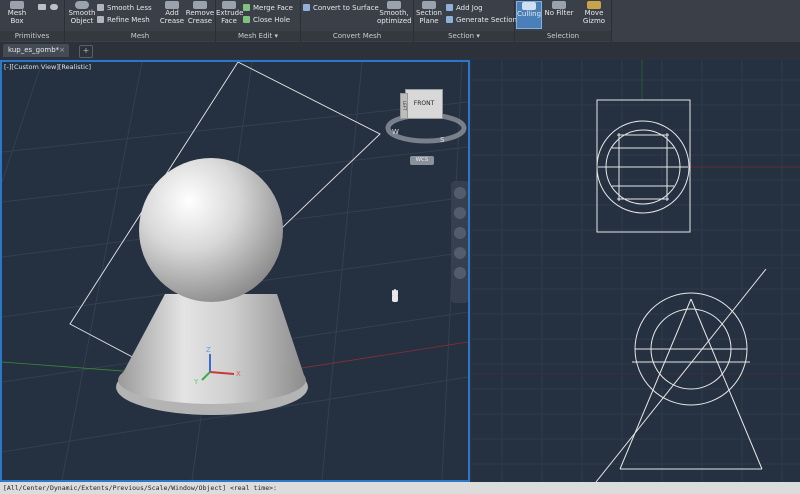  What do you see at coordinates (394, 5) in the screenshot?
I see `smooth-optimized-icon` at bounding box center [394, 5].